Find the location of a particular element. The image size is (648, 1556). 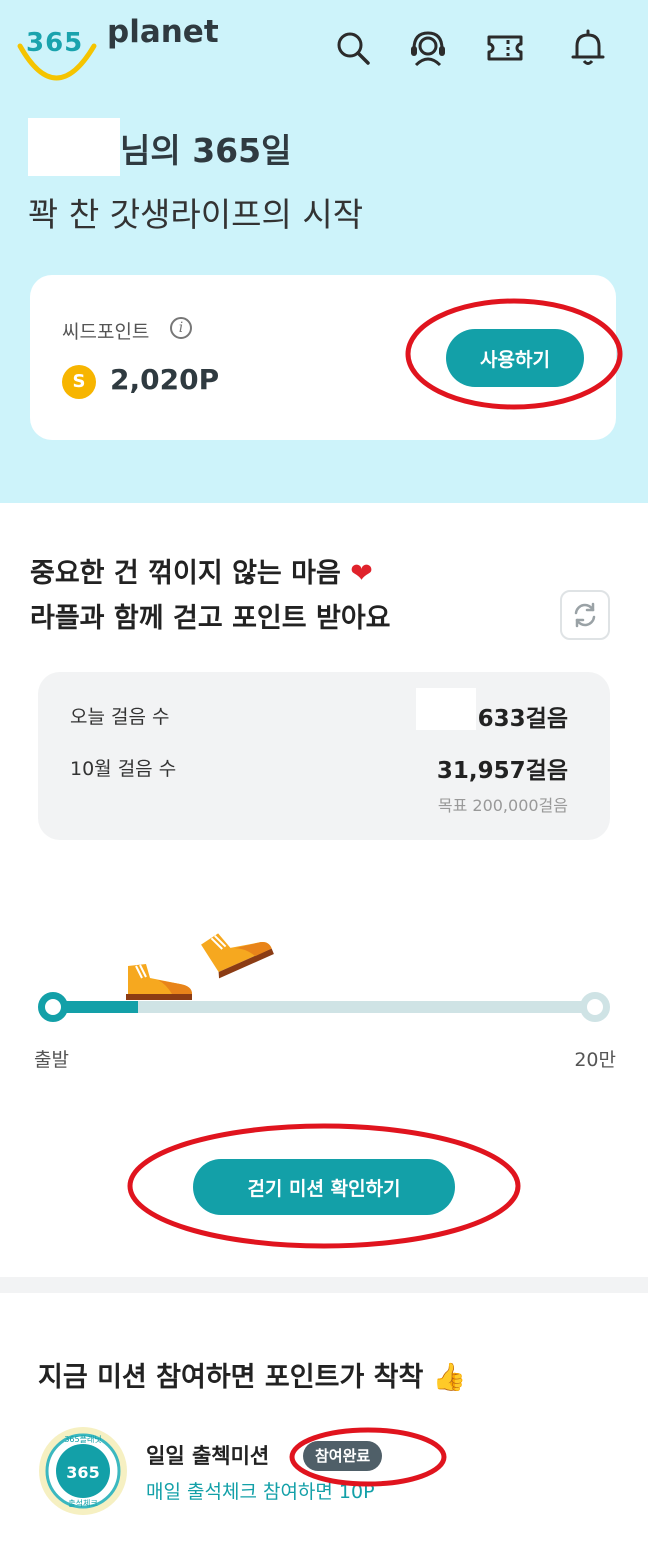

month-steps-label: 10월 걸음 수 is located at coordinates (123, 769).